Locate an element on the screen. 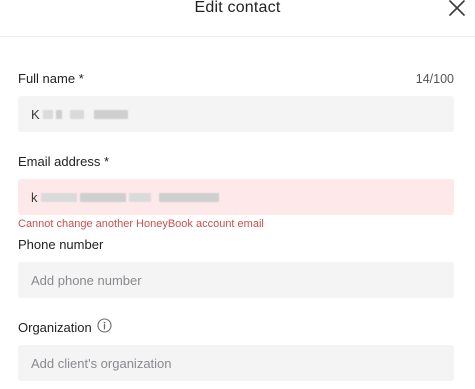 Image resolution: width=475 pixels, height=389 pixels. organization-field is located at coordinates (236, 363).